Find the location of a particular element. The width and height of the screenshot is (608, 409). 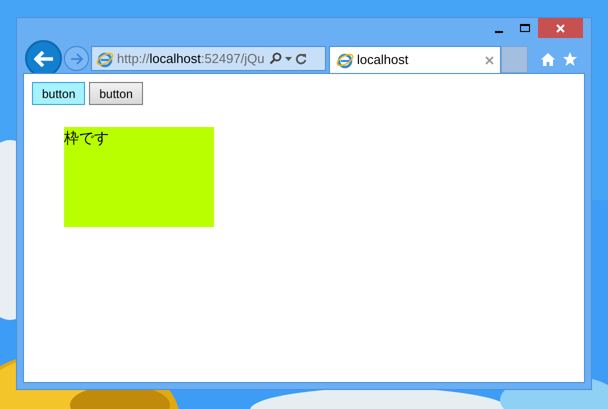

url-text: http://localhost:52497/jQu is located at coordinates (190, 59).